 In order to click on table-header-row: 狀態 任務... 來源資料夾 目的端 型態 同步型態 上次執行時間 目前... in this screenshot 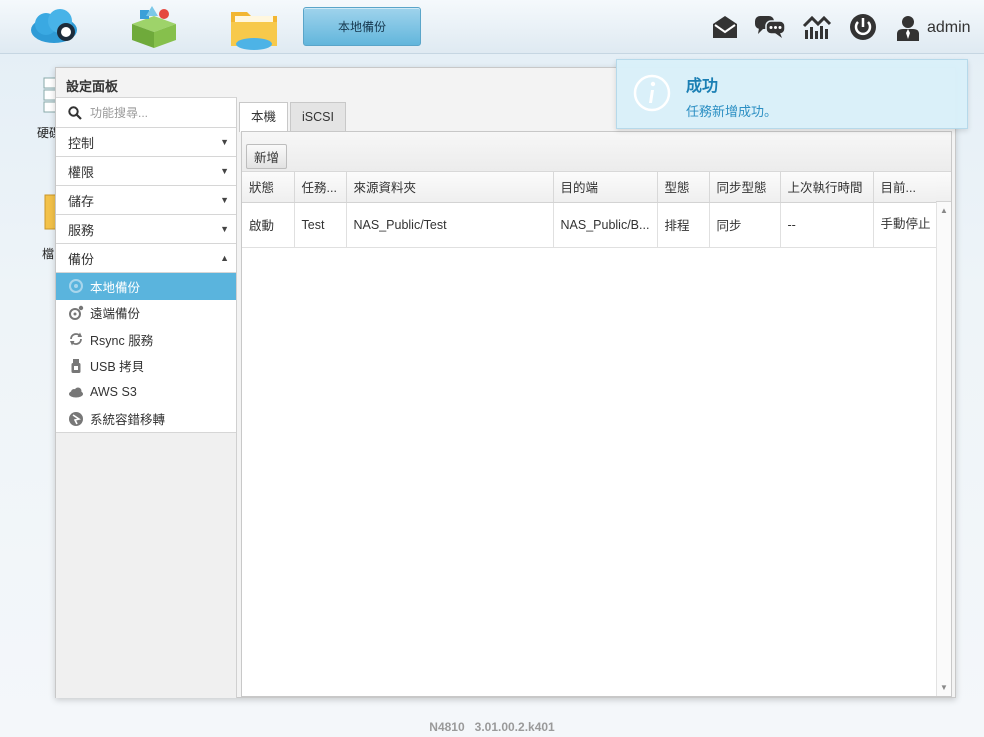, I will do `click(589, 187)`.